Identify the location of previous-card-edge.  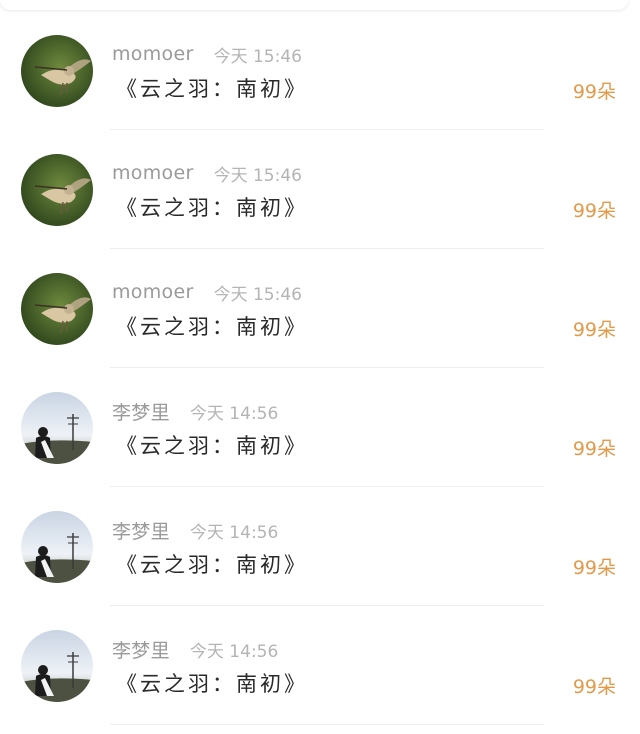
(314, 5).